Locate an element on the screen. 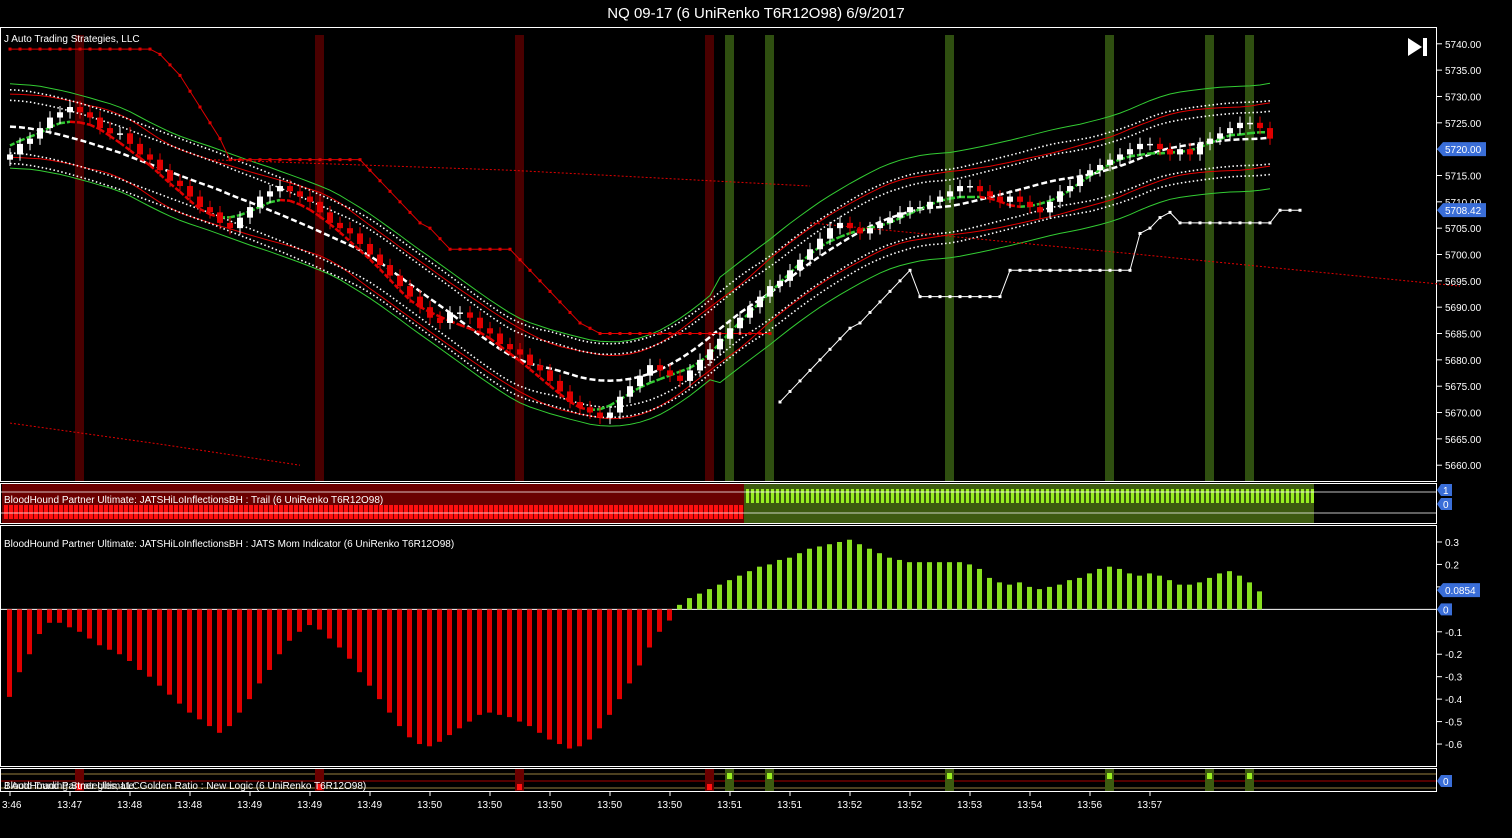 The height and width of the screenshot is (838, 1512). price-tick-14: 5670.00 is located at coordinates (1463, 414).